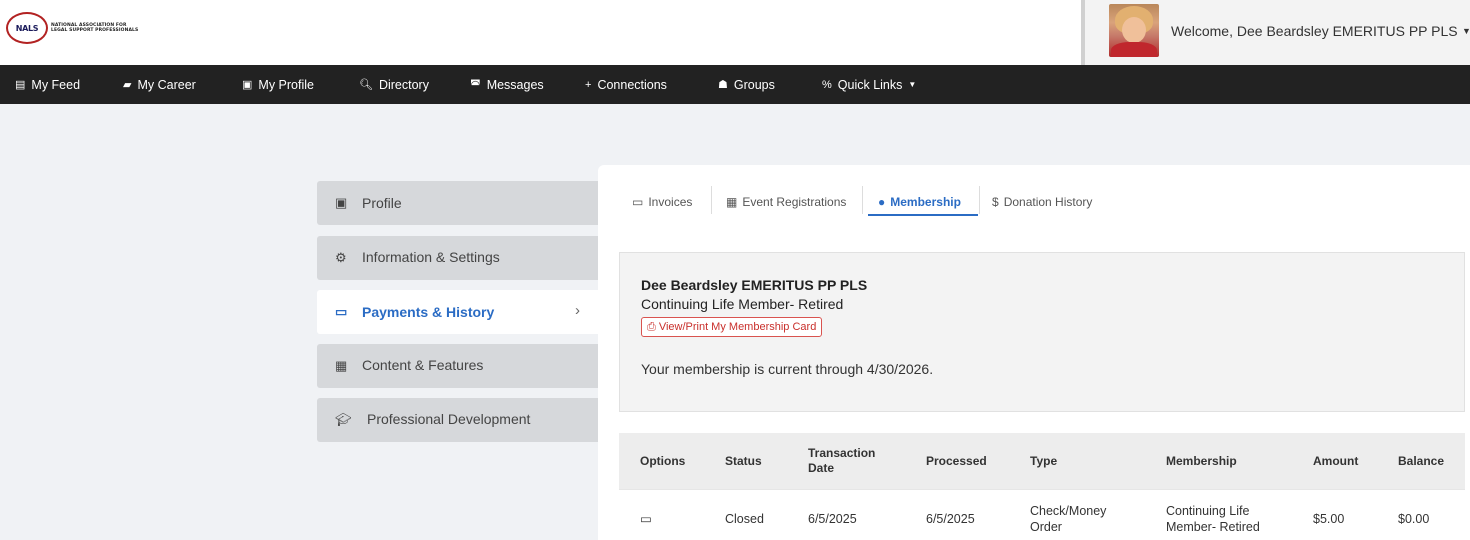 The height and width of the screenshot is (540, 1470). I want to click on feed-icon: ▤, so click(20, 85).